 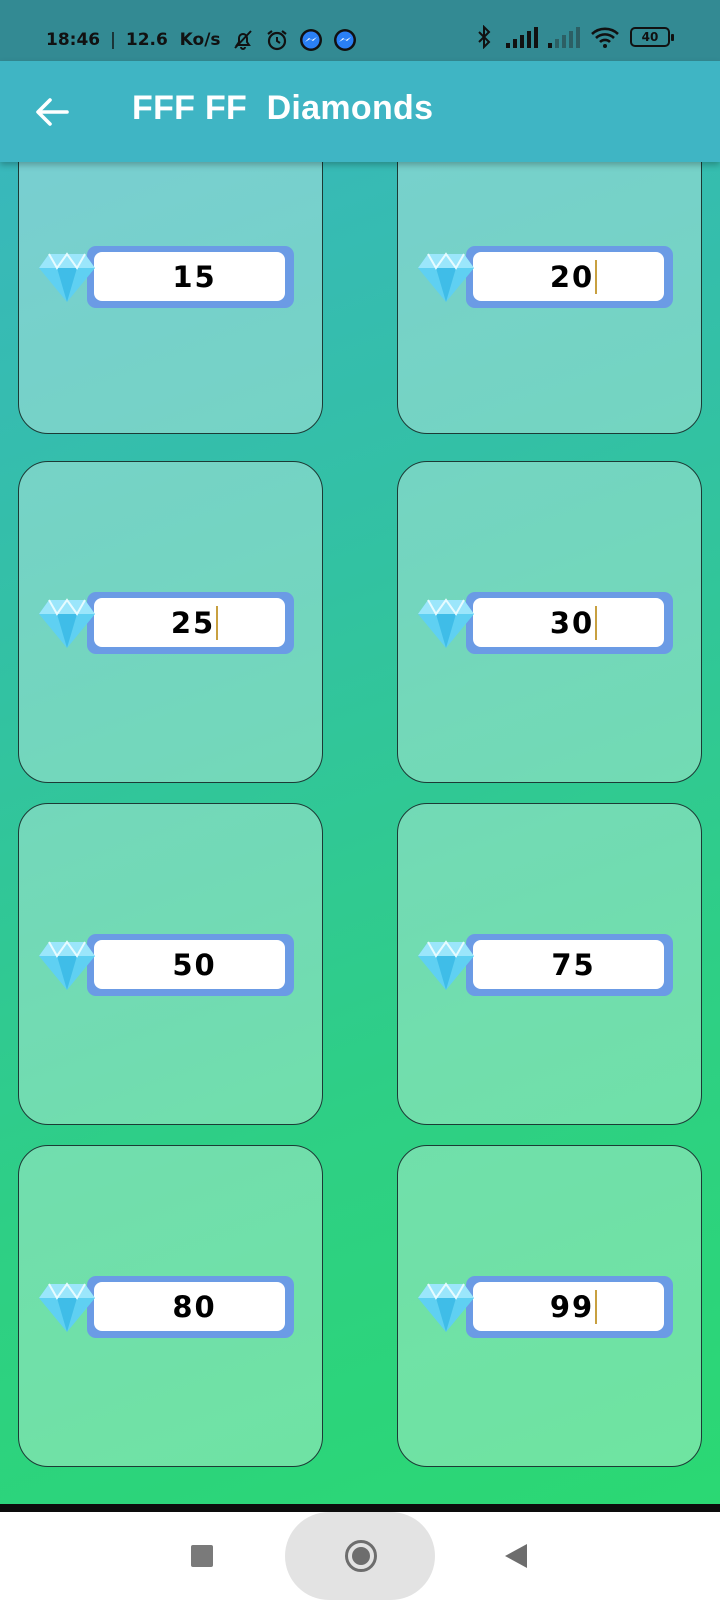 What do you see at coordinates (360, 30) in the screenshot?
I see `status-bar: 18:46 | 12.6 Ko/s 40` at bounding box center [360, 30].